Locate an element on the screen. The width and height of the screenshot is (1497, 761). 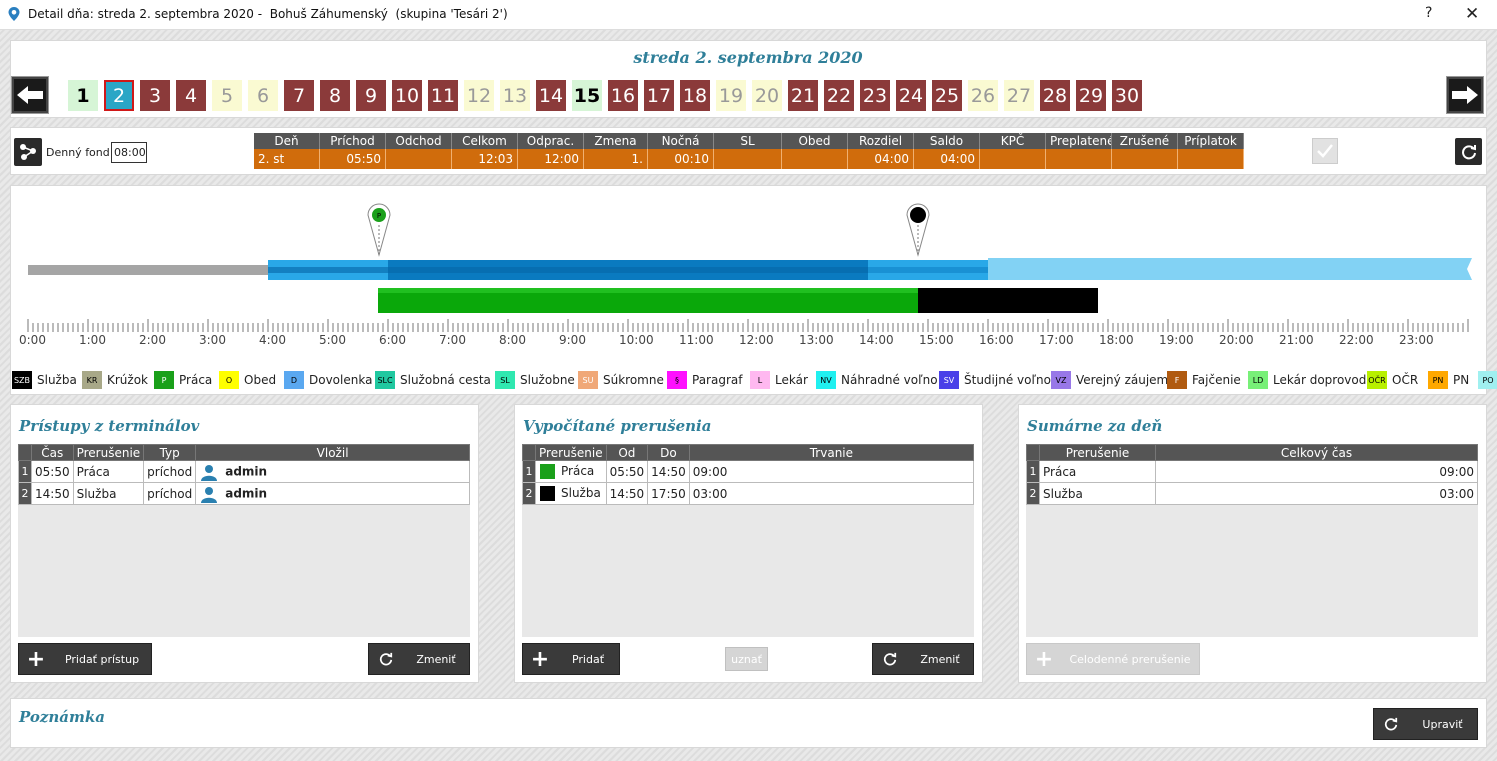
day-22-button: 22 is located at coordinates (839, 95).